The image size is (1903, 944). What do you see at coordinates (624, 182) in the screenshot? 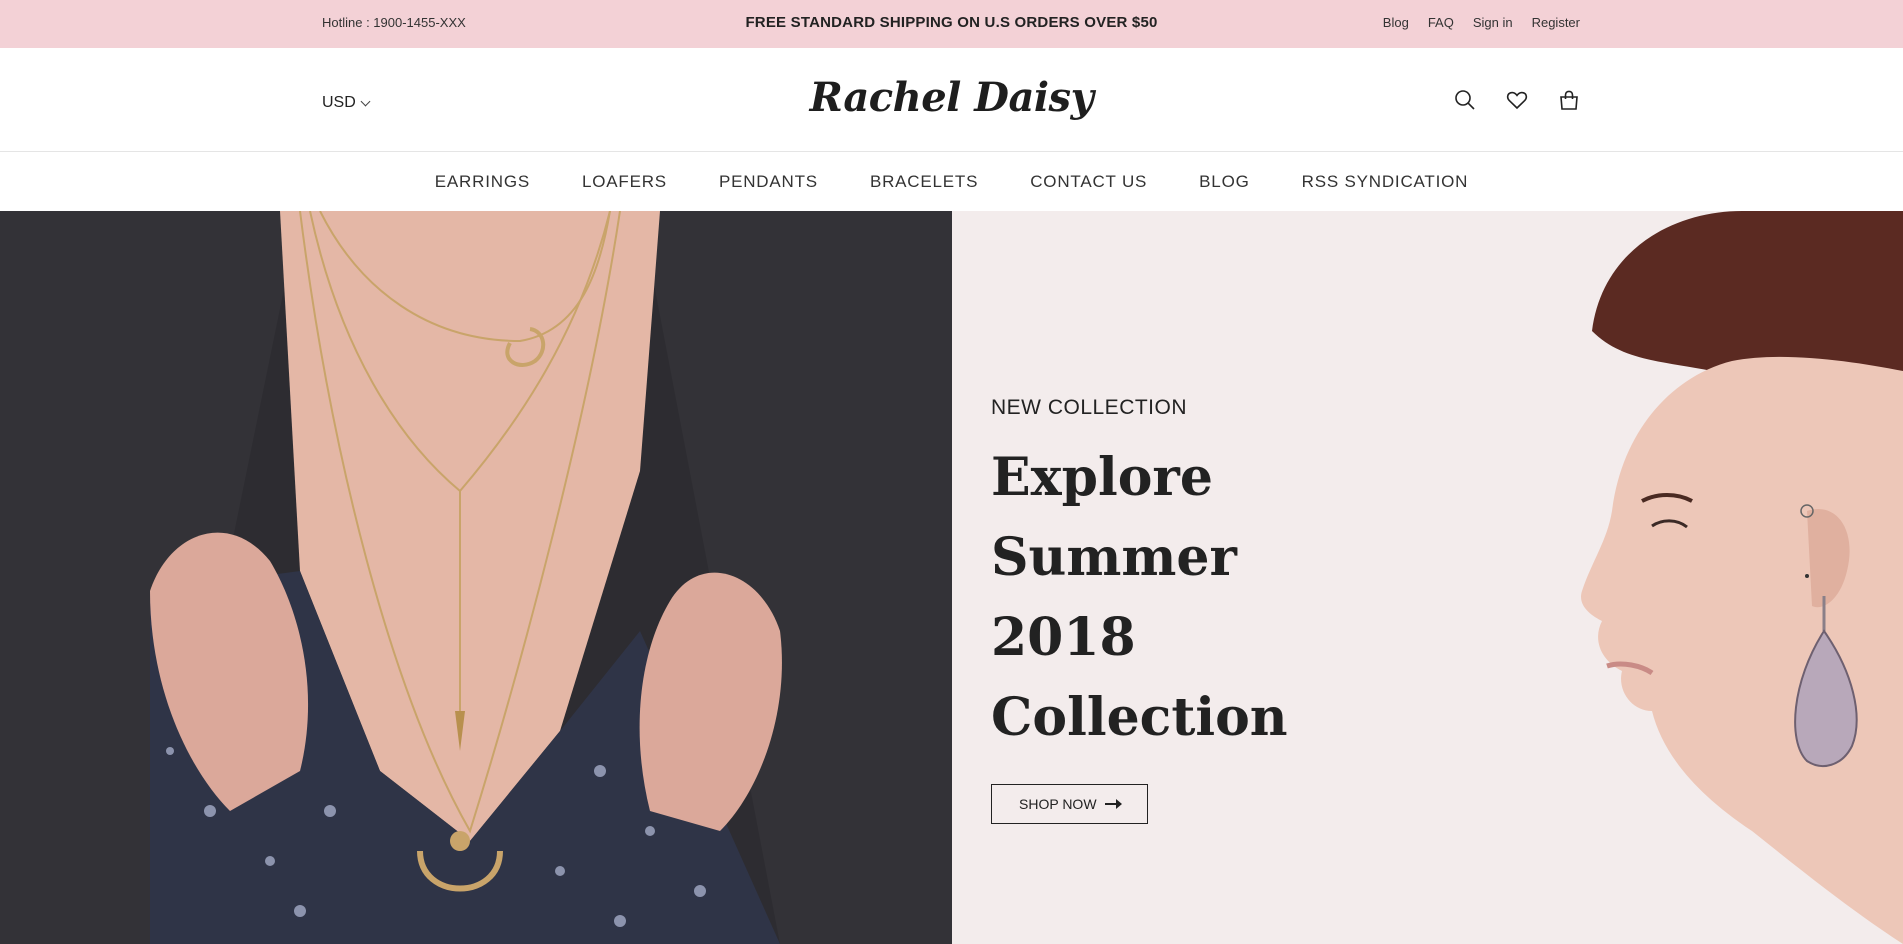
I see `nav-item-loafers: LOAFERS` at bounding box center [624, 182].